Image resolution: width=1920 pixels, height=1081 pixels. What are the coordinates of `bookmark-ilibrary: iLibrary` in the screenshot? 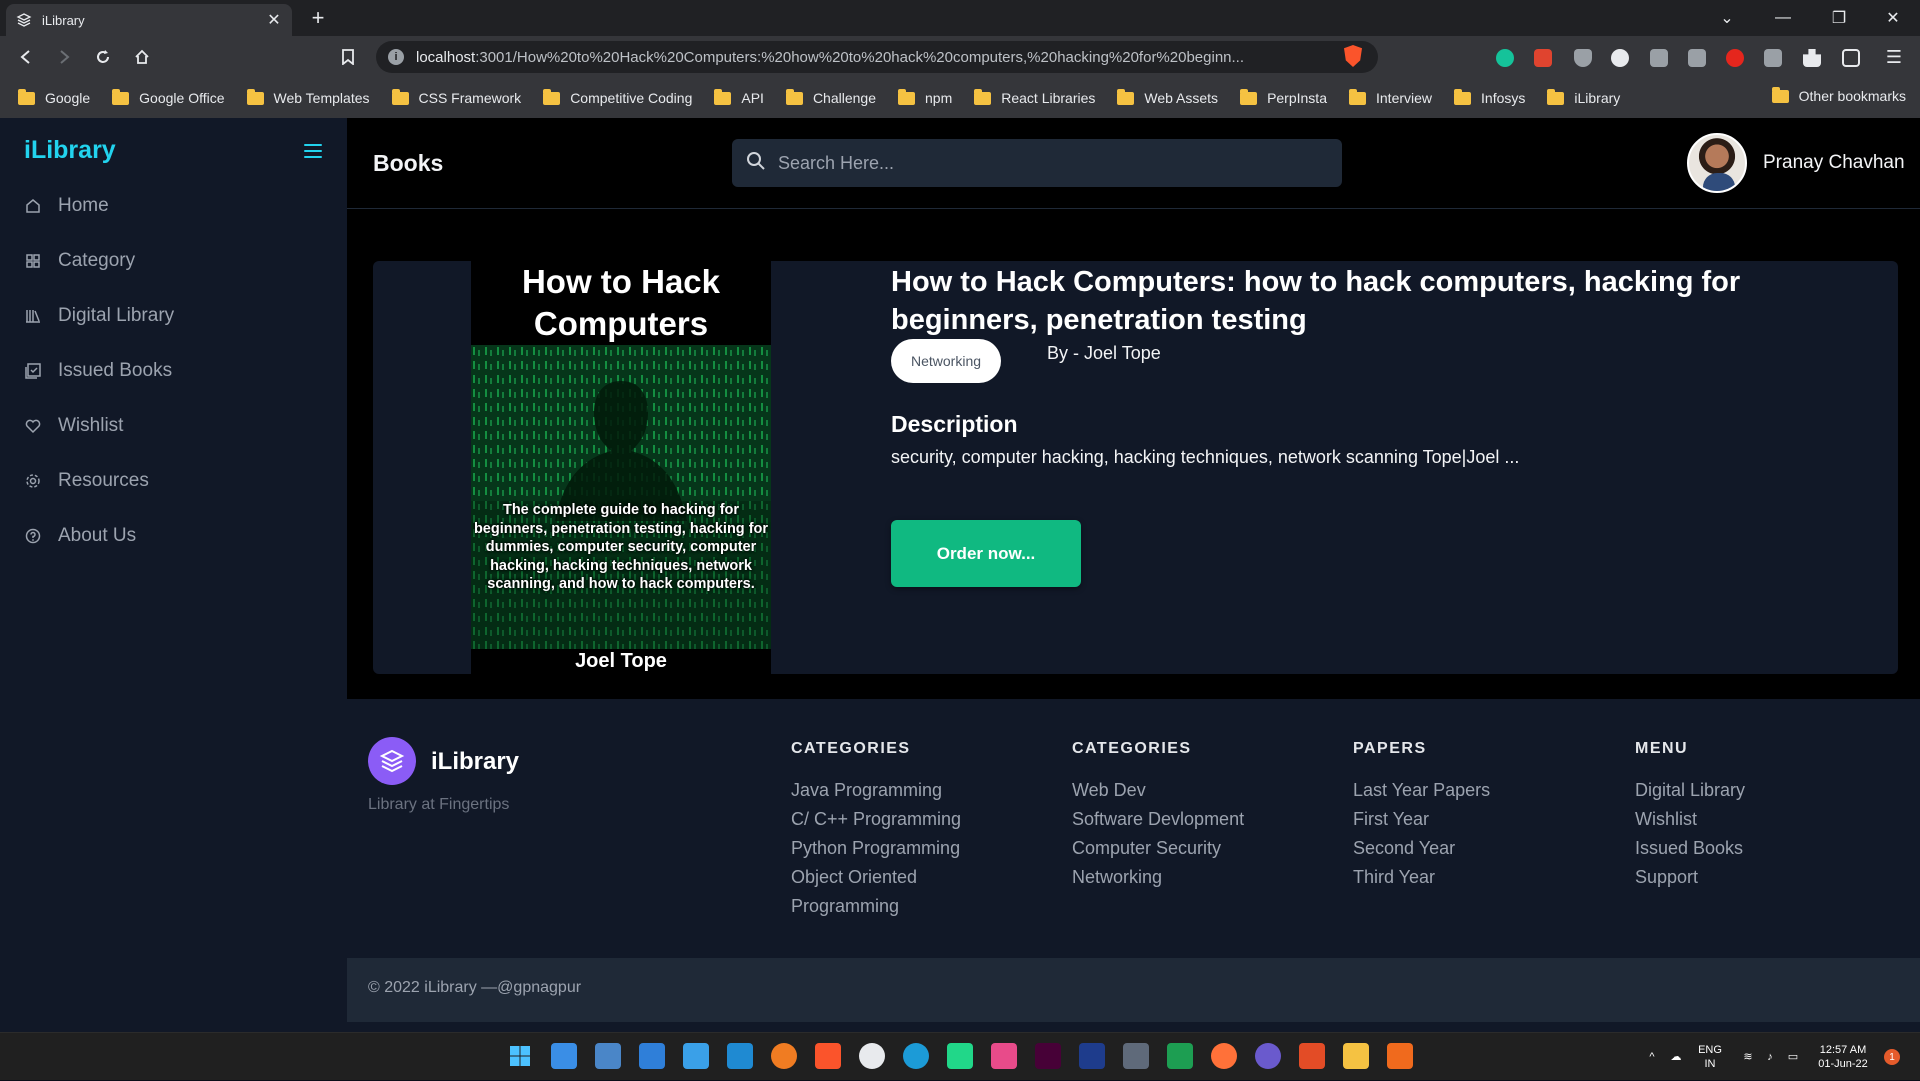 It's located at (1583, 97).